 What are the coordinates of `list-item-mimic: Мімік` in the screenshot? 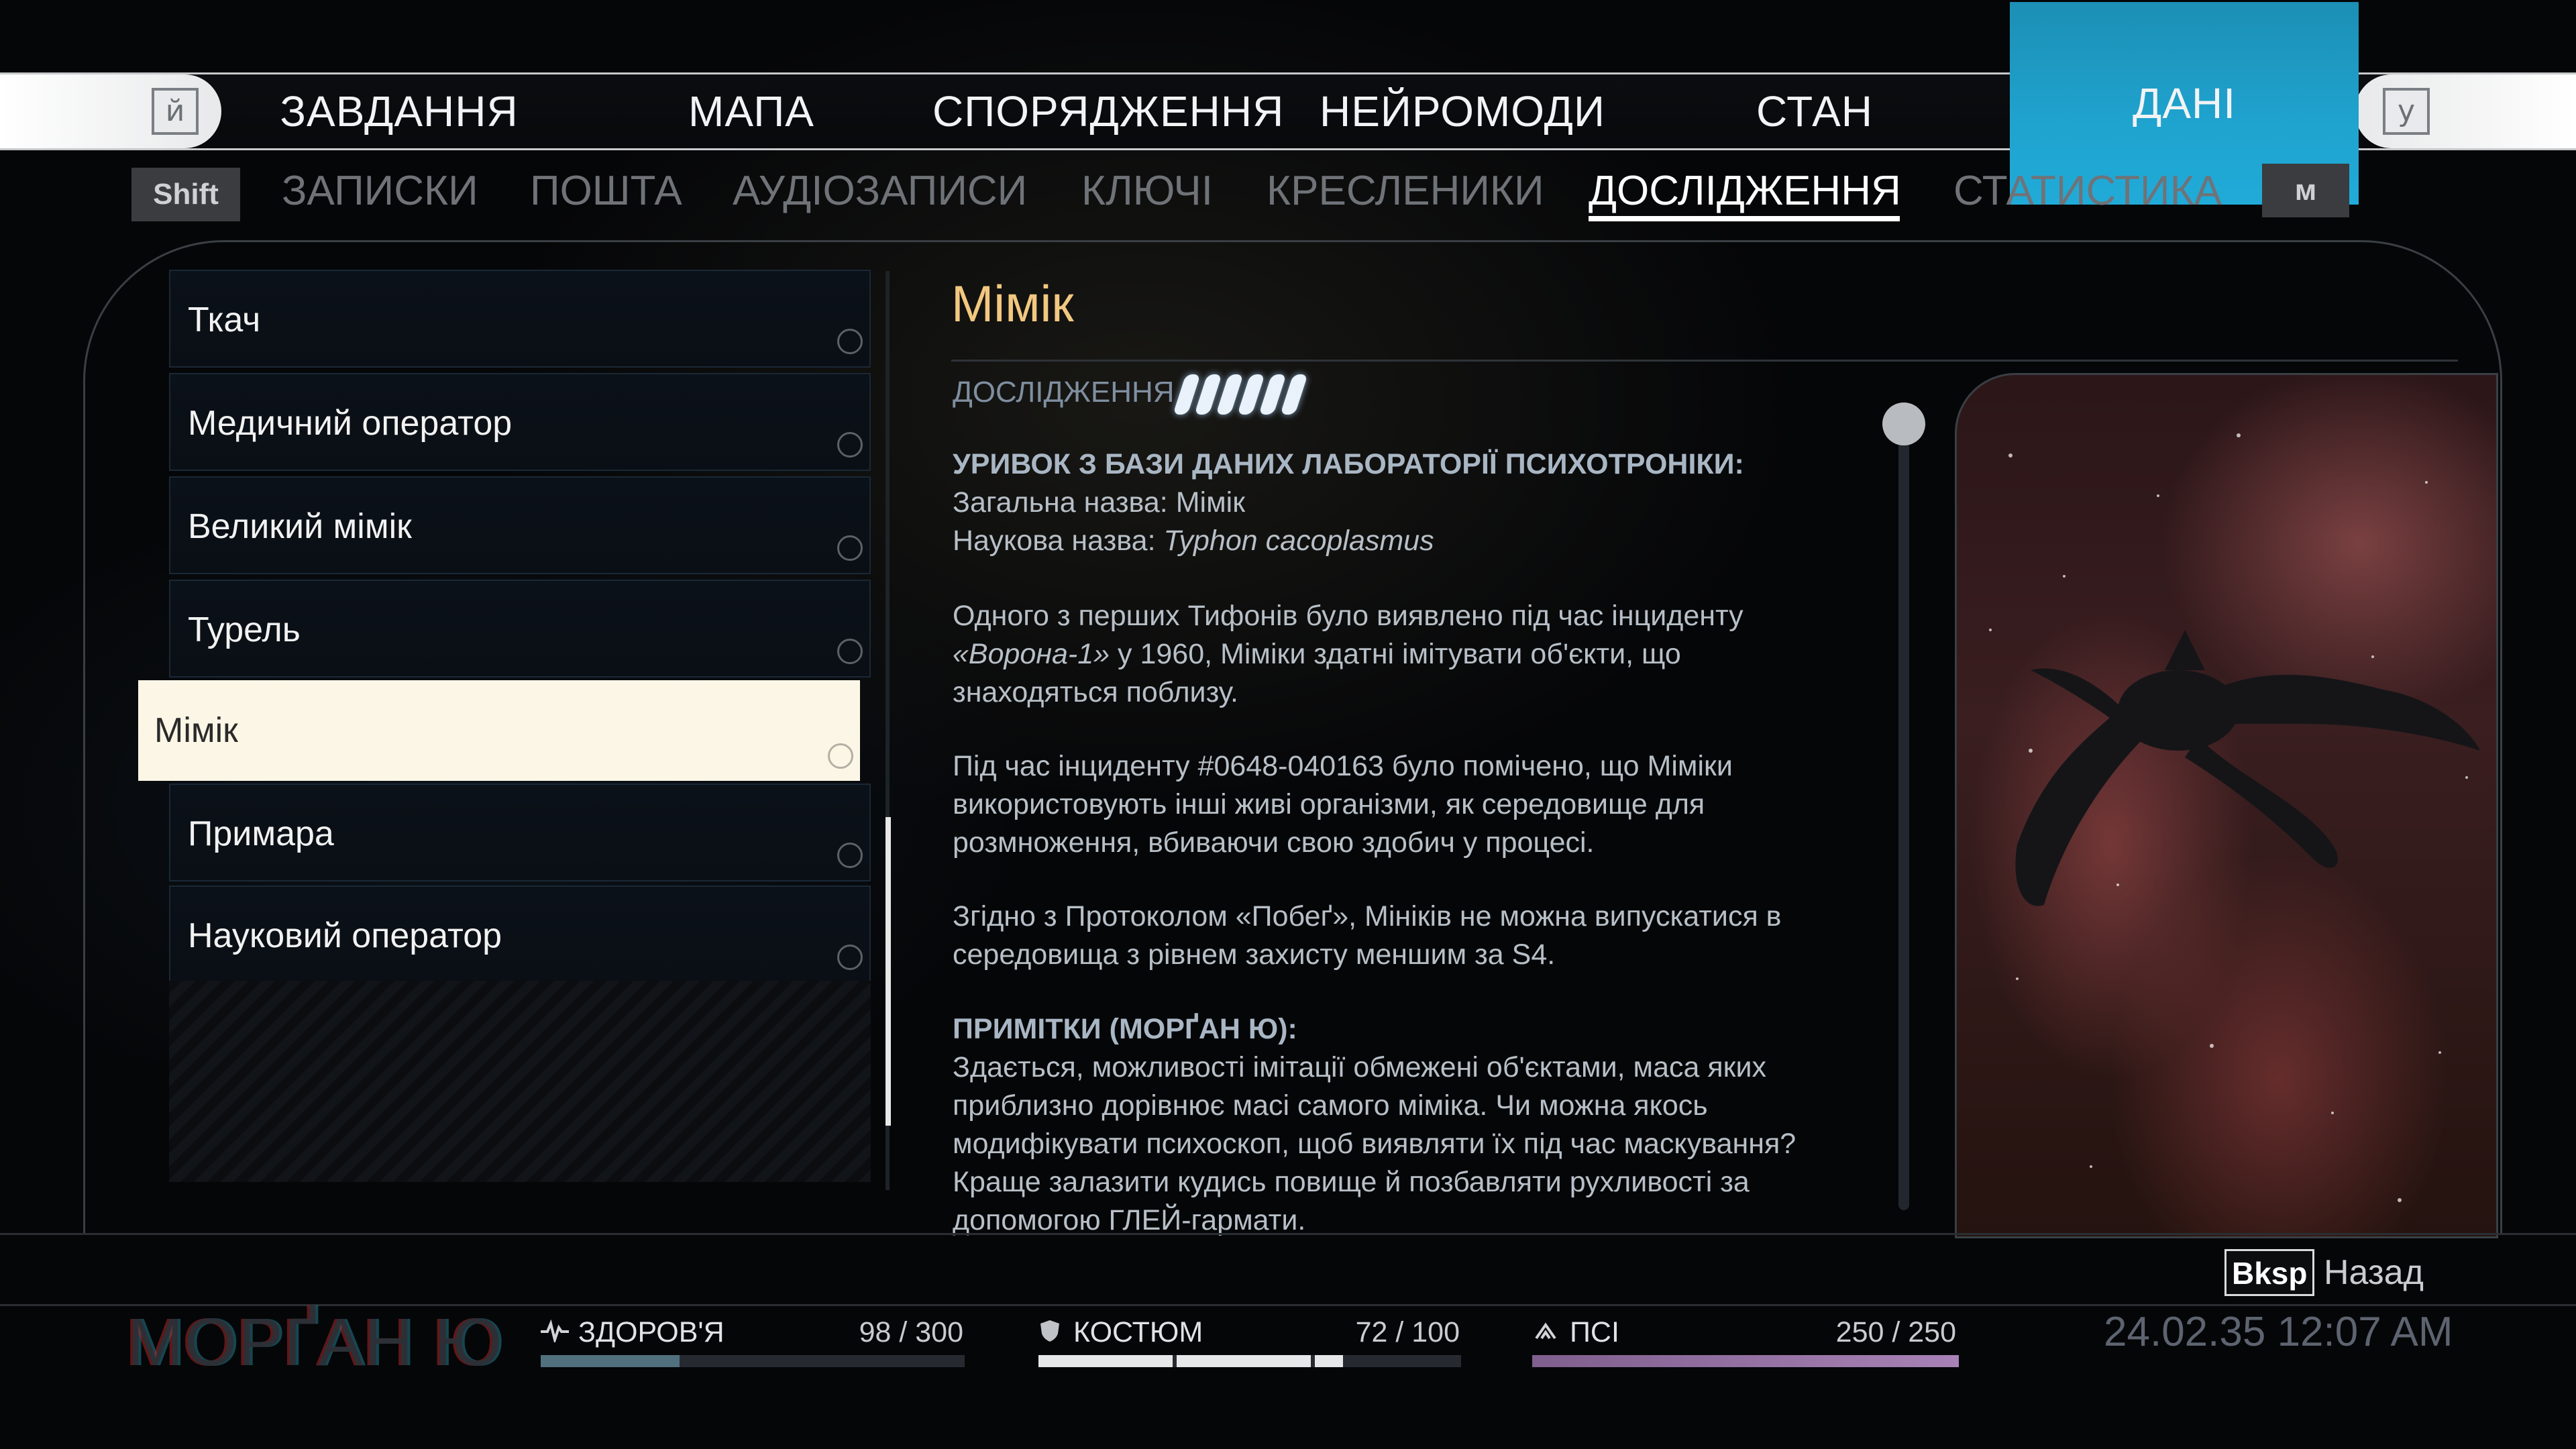 It's located at (499, 730).